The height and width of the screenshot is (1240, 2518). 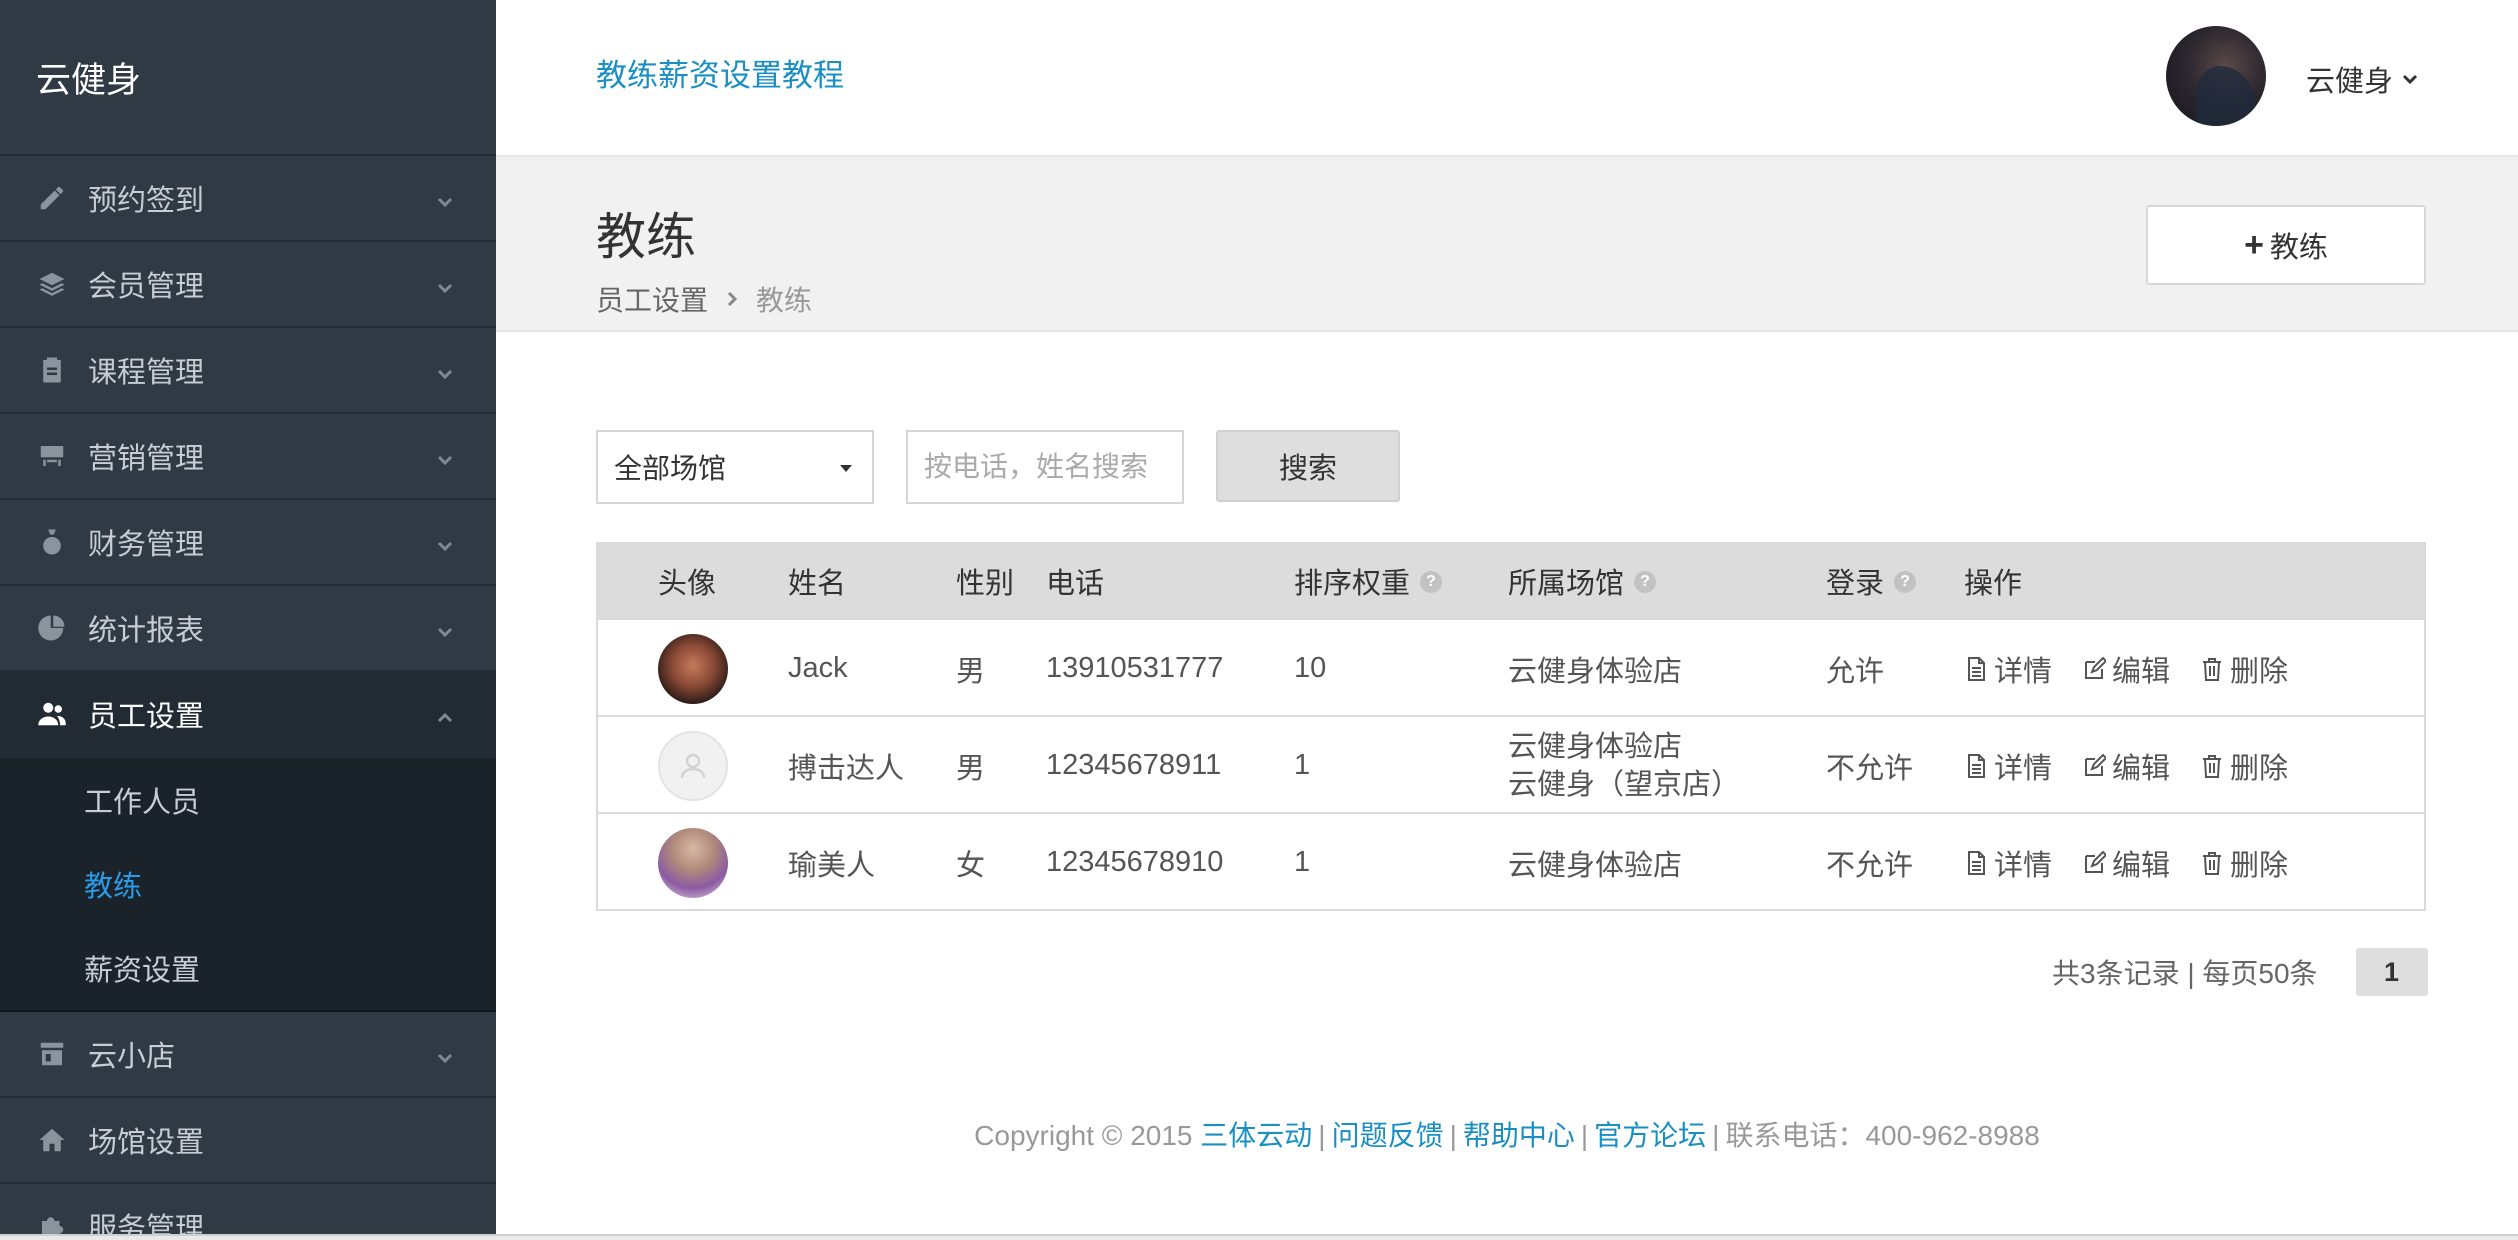 I want to click on cell-name: Jack, so click(x=818, y=668).